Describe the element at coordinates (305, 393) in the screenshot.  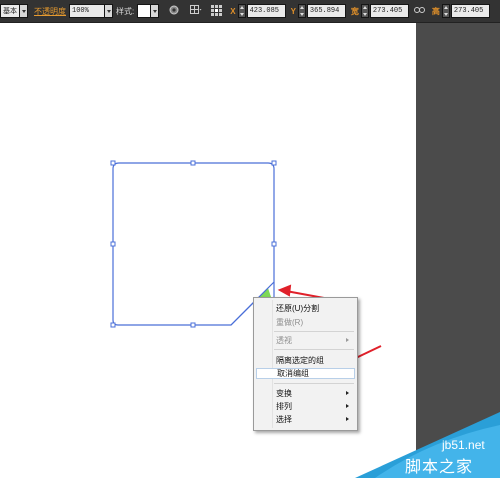
I see `menu-item-transform: 变换` at that location.